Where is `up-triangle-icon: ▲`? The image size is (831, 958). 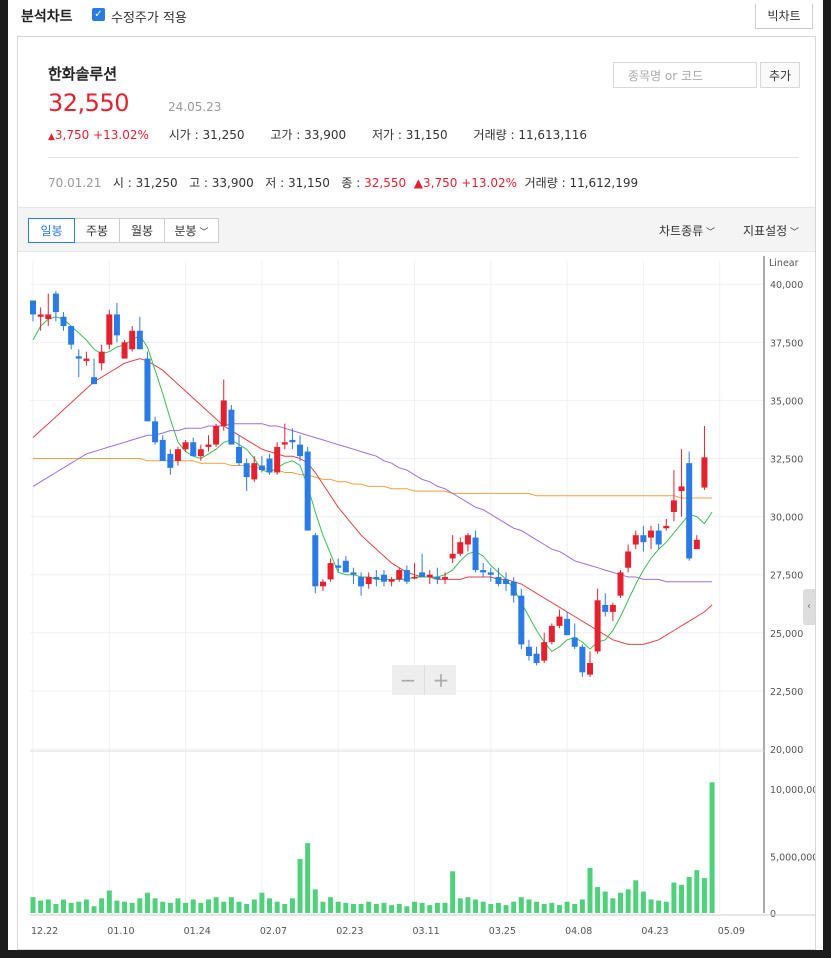 up-triangle-icon: ▲ is located at coordinates (418, 183).